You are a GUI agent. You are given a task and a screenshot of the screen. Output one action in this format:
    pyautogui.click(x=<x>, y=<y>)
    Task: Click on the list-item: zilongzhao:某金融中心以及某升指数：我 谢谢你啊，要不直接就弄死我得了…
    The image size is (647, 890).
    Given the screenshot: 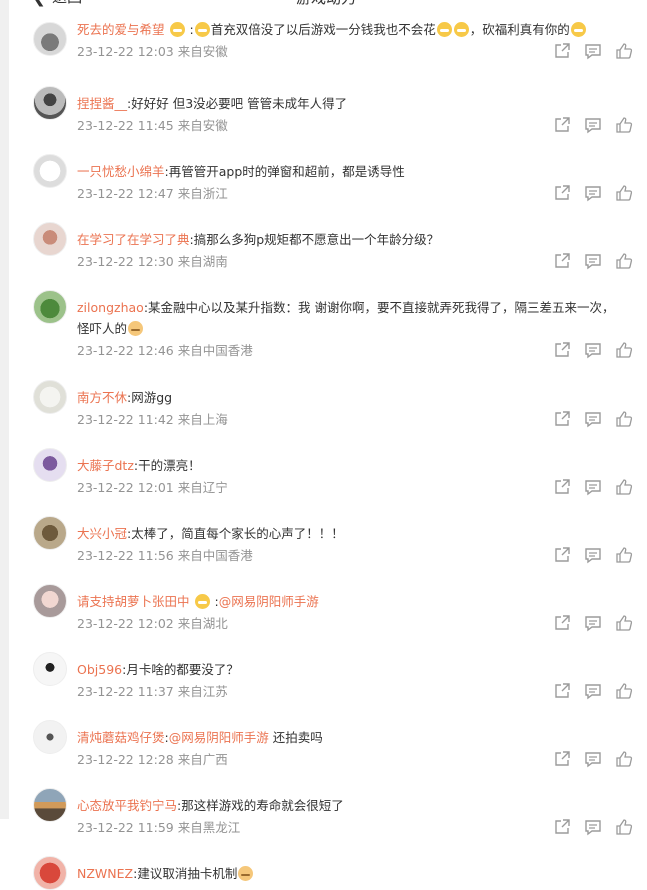 What is the action you would take?
    pyautogui.click(x=328, y=327)
    